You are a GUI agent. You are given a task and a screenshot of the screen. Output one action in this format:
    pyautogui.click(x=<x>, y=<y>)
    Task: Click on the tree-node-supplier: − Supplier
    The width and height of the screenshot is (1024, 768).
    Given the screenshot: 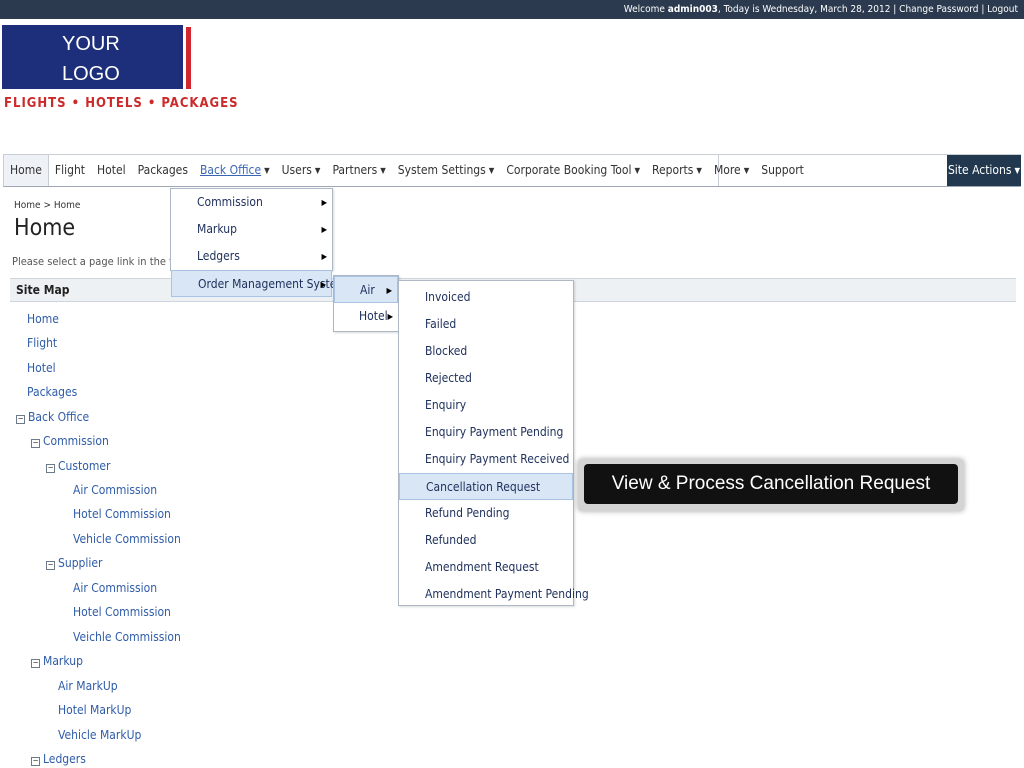 What is the action you would take?
    pyautogui.click(x=74, y=563)
    